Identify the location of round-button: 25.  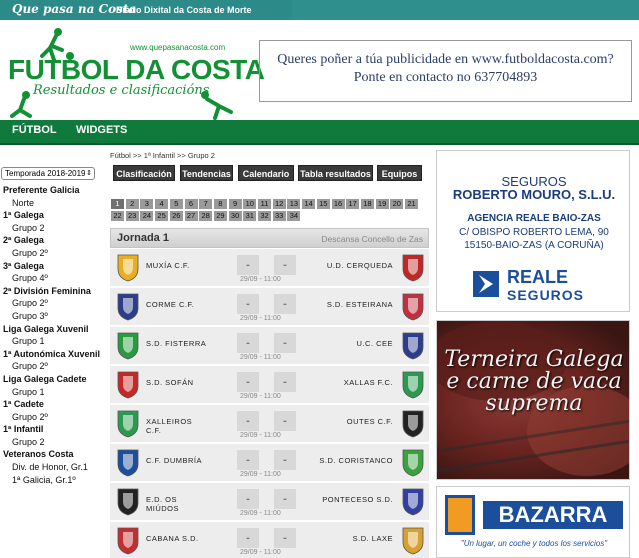
(162, 216).